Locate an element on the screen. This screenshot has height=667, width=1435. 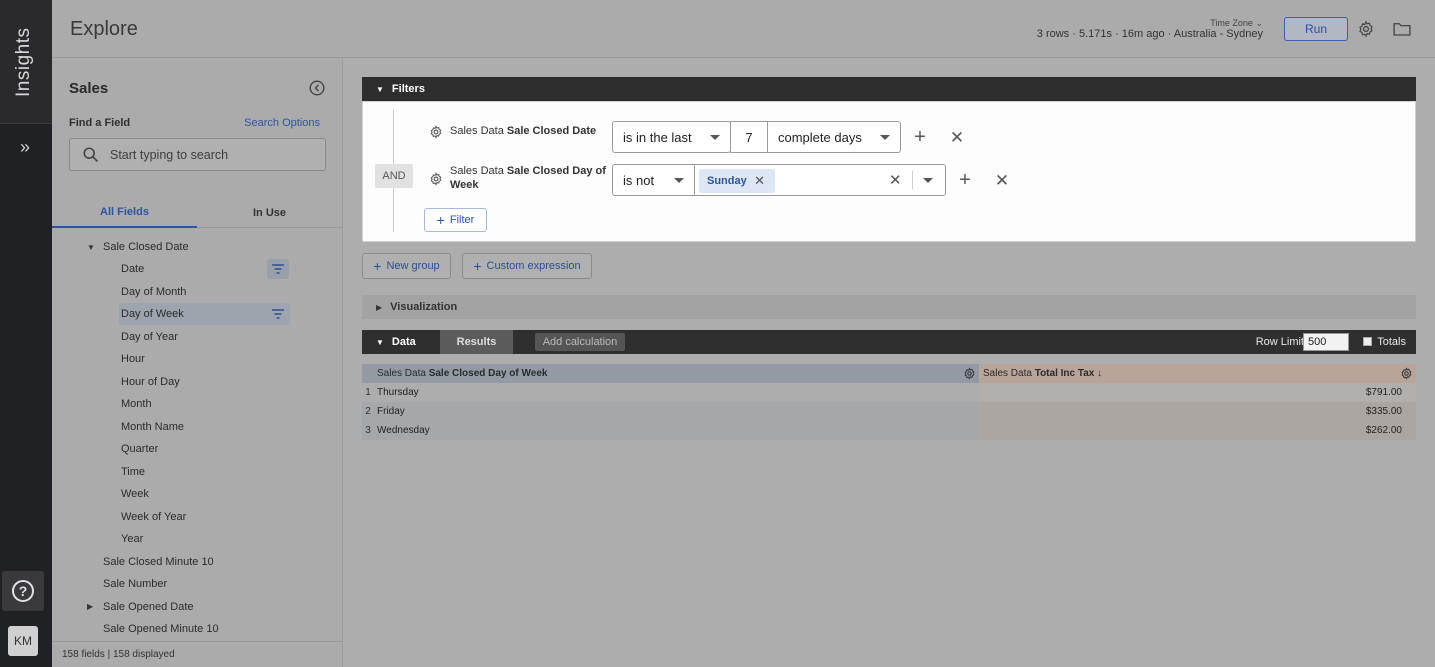
field-sale-number: Sale Number is located at coordinates (203, 584).